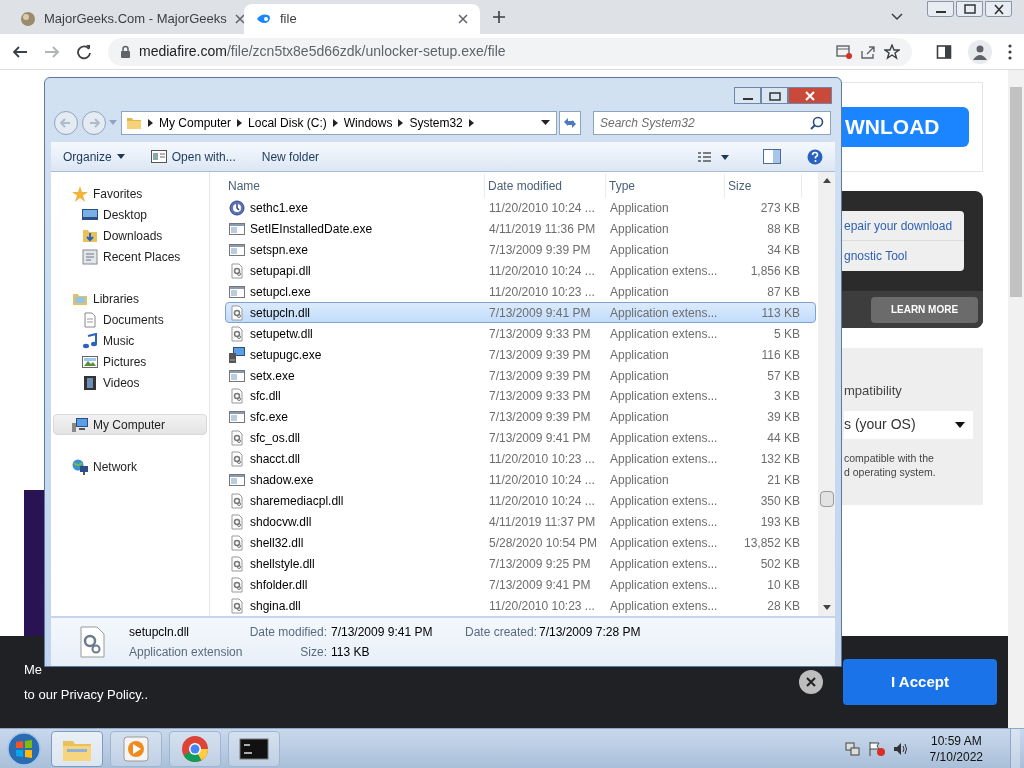  What do you see at coordinates (876, 748) in the screenshot?
I see `flag-alert-icon` at bounding box center [876, 748].